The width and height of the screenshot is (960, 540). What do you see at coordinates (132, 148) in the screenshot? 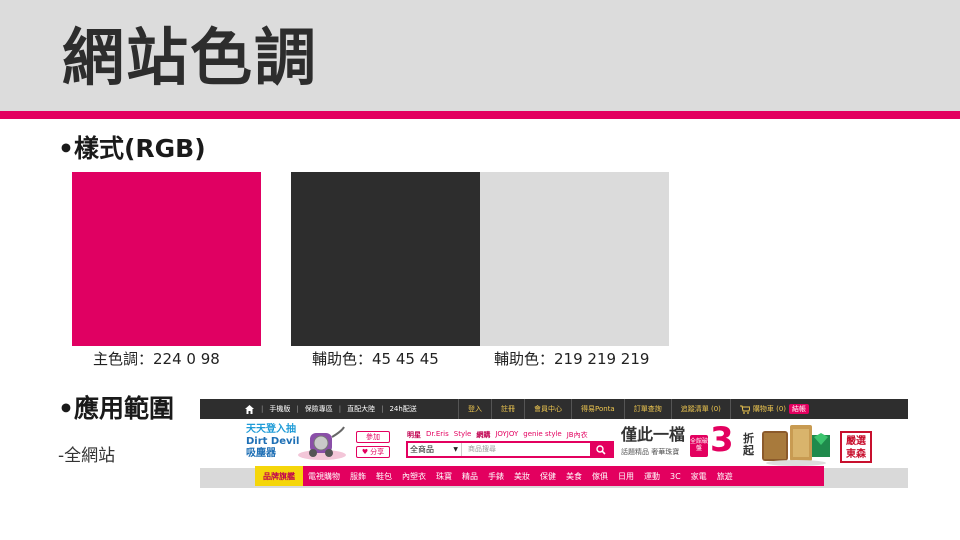
I see `section-style-heading: •樣式(RGB)` at bounding box center [132, 148].